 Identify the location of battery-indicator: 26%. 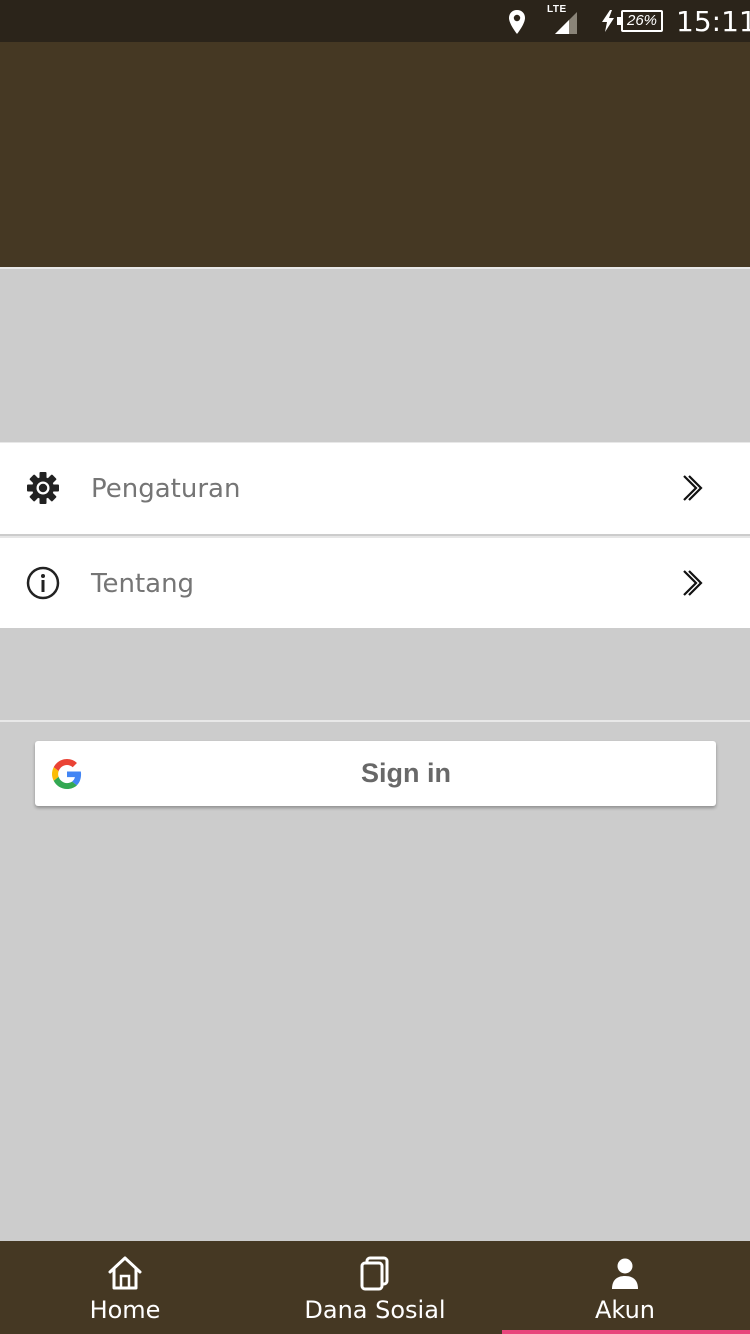
(640, 21).